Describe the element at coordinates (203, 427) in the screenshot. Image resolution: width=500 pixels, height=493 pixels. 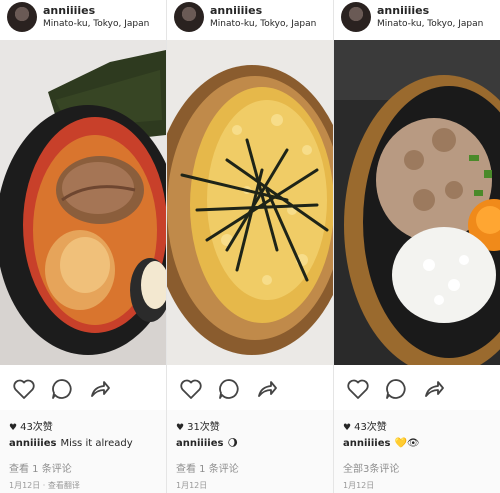
I see `like-count-text: 31次赞` at that location.